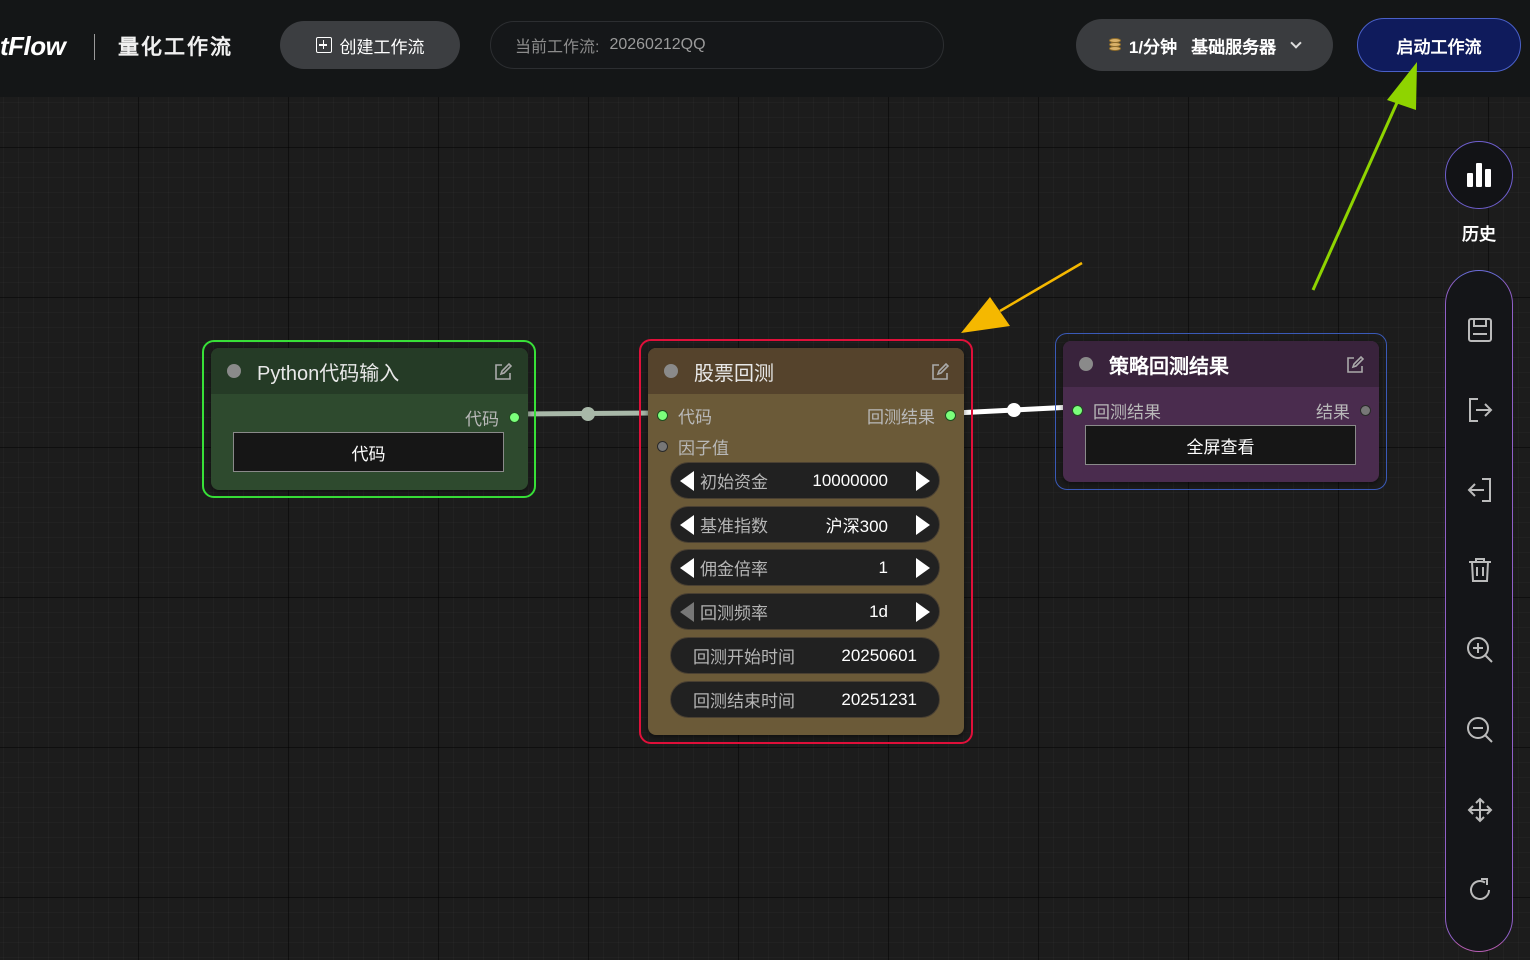 The image size is (1530, 960). Describe the element at coordinates (1470, 180) in the screenshot. I see `bar-chart-icon` at that location.